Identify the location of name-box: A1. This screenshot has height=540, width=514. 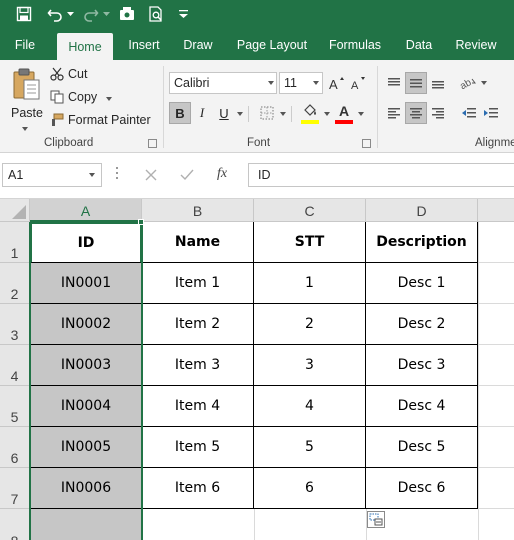
(52, 175).